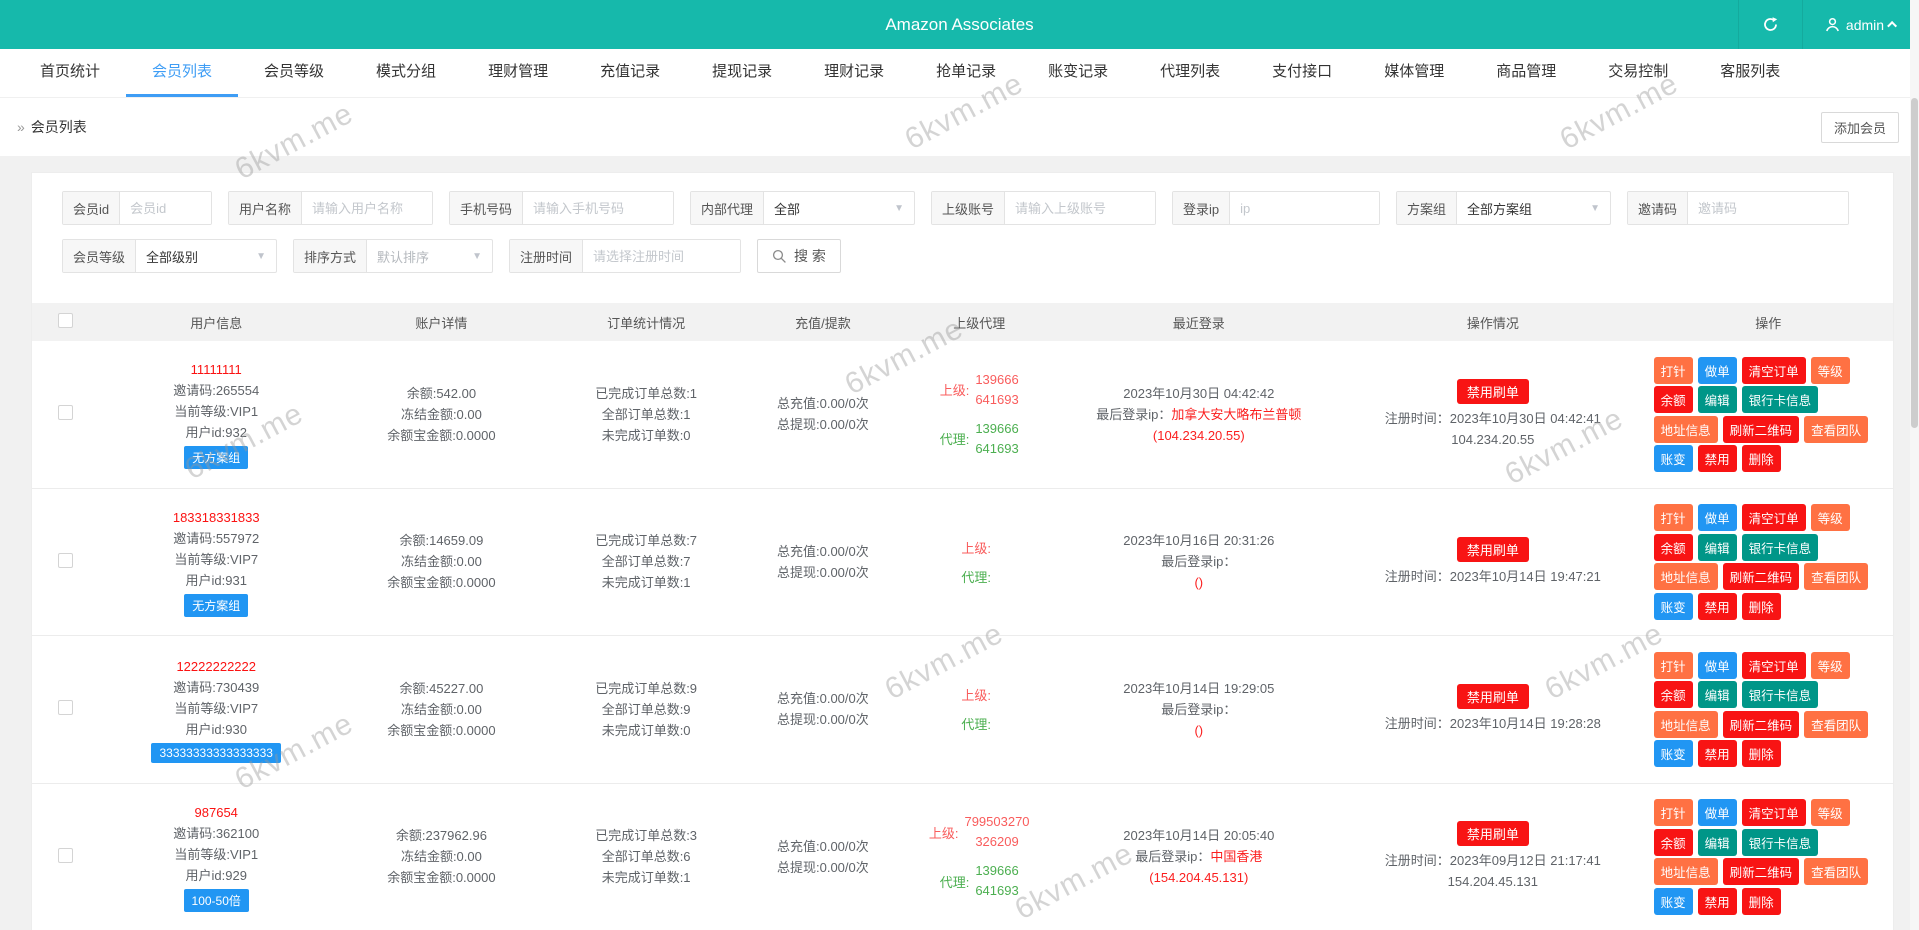  Describe the element at coordinates (1533, 208) in the screenshot. I see `plan-group-select: 全部方案组 ▼` at that location.